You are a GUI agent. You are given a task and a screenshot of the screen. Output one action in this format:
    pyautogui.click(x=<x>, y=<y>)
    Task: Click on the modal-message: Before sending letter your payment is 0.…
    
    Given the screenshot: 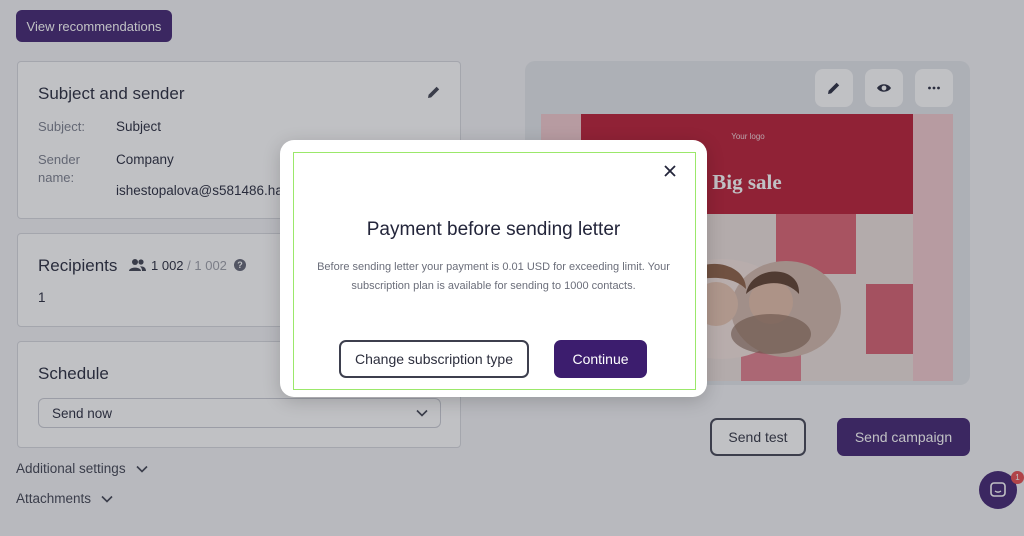 What is the action you would take?
    pyautogui.click(x=493, y=276)
    